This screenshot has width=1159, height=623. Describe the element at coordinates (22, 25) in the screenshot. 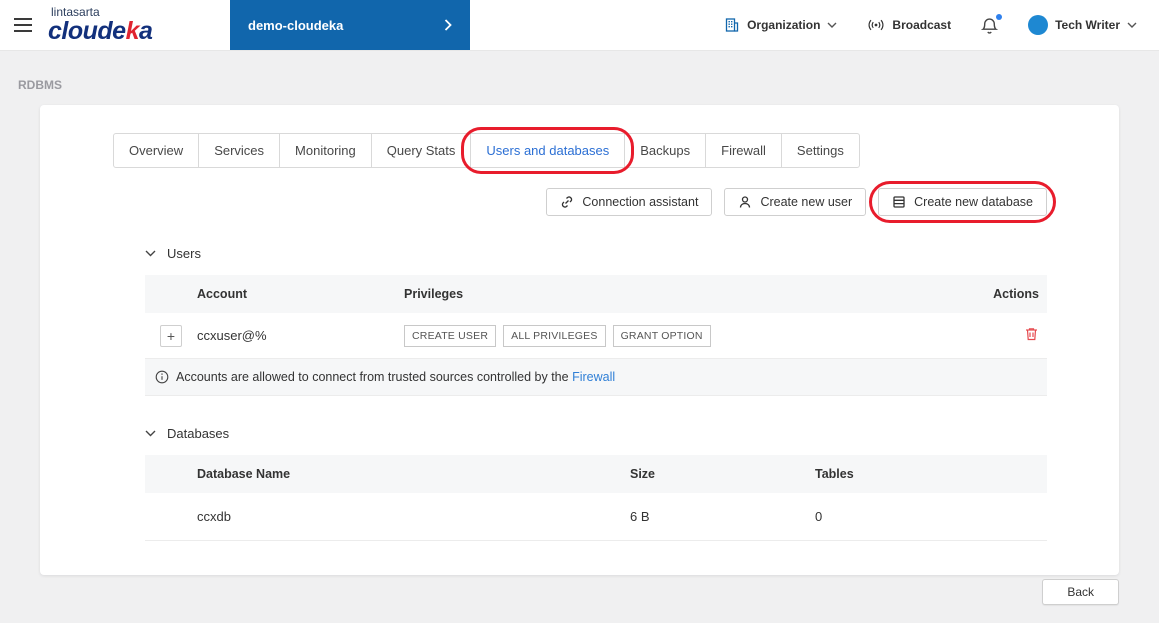

I see `hamburger-menu-icon` at that location.